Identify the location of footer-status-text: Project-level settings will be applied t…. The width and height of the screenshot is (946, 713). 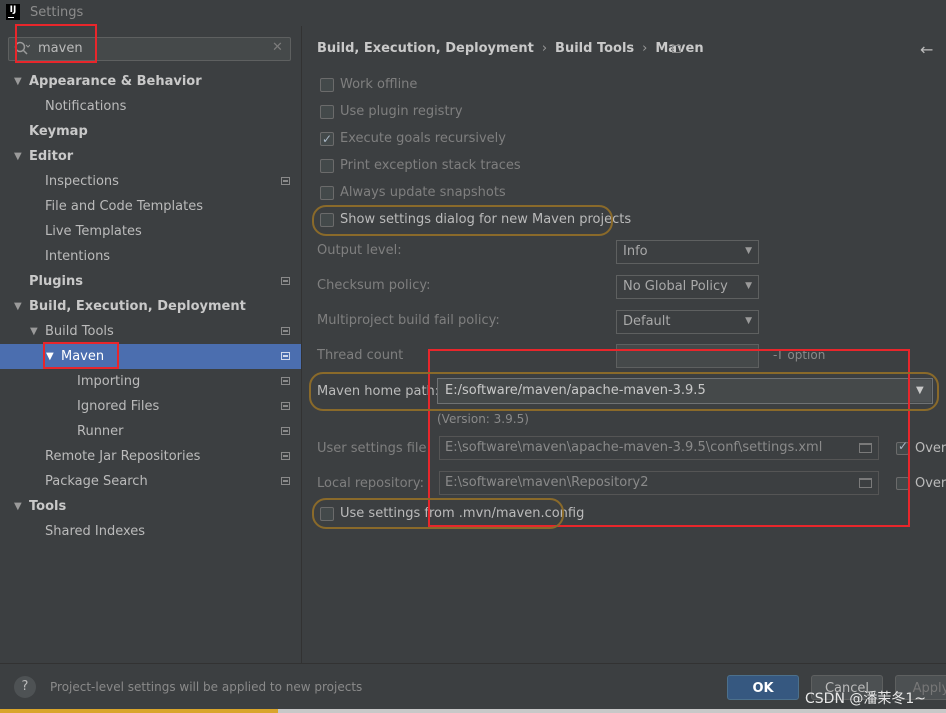
(206, 687).